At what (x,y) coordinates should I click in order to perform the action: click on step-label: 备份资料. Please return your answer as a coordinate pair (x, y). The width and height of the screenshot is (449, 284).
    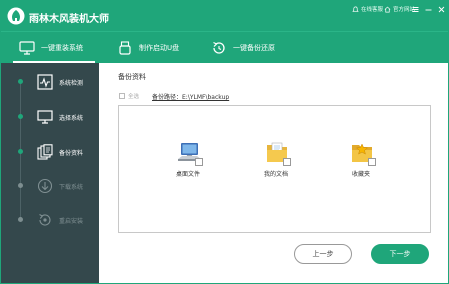
    Looking at the image, I should click on (71, 153).